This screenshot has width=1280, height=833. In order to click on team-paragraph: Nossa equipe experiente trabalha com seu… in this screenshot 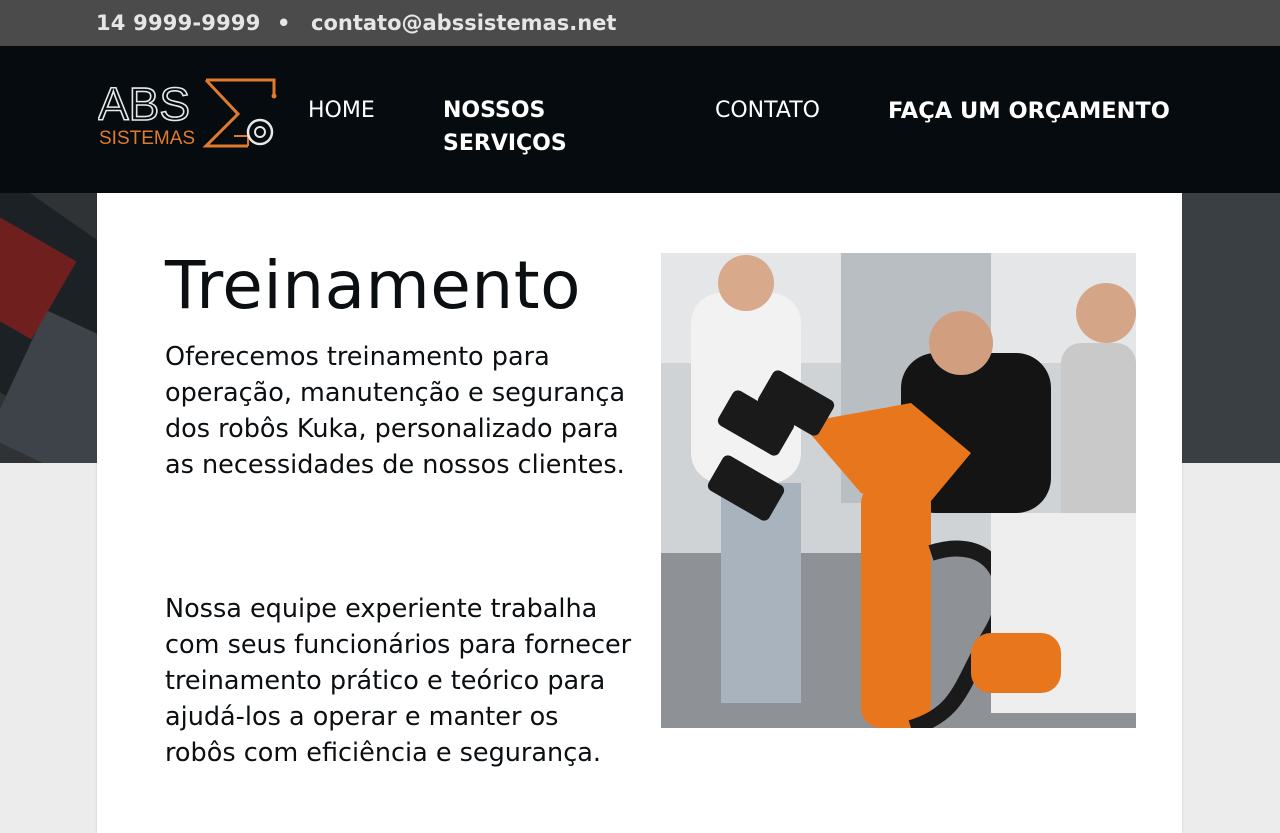, I will do `click(398, 681)`.